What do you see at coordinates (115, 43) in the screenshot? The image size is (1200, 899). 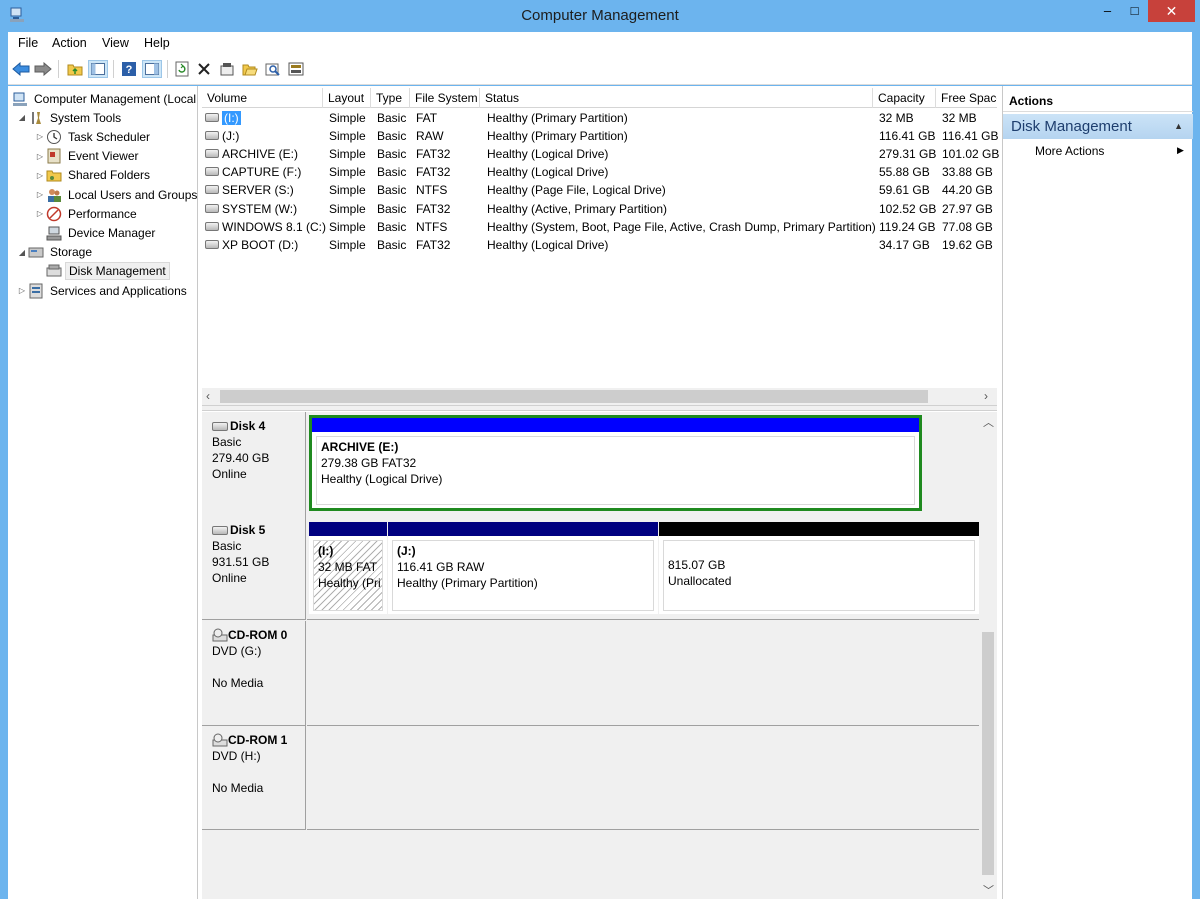 I see `menu-view: View` at bounding box center [115, 43].